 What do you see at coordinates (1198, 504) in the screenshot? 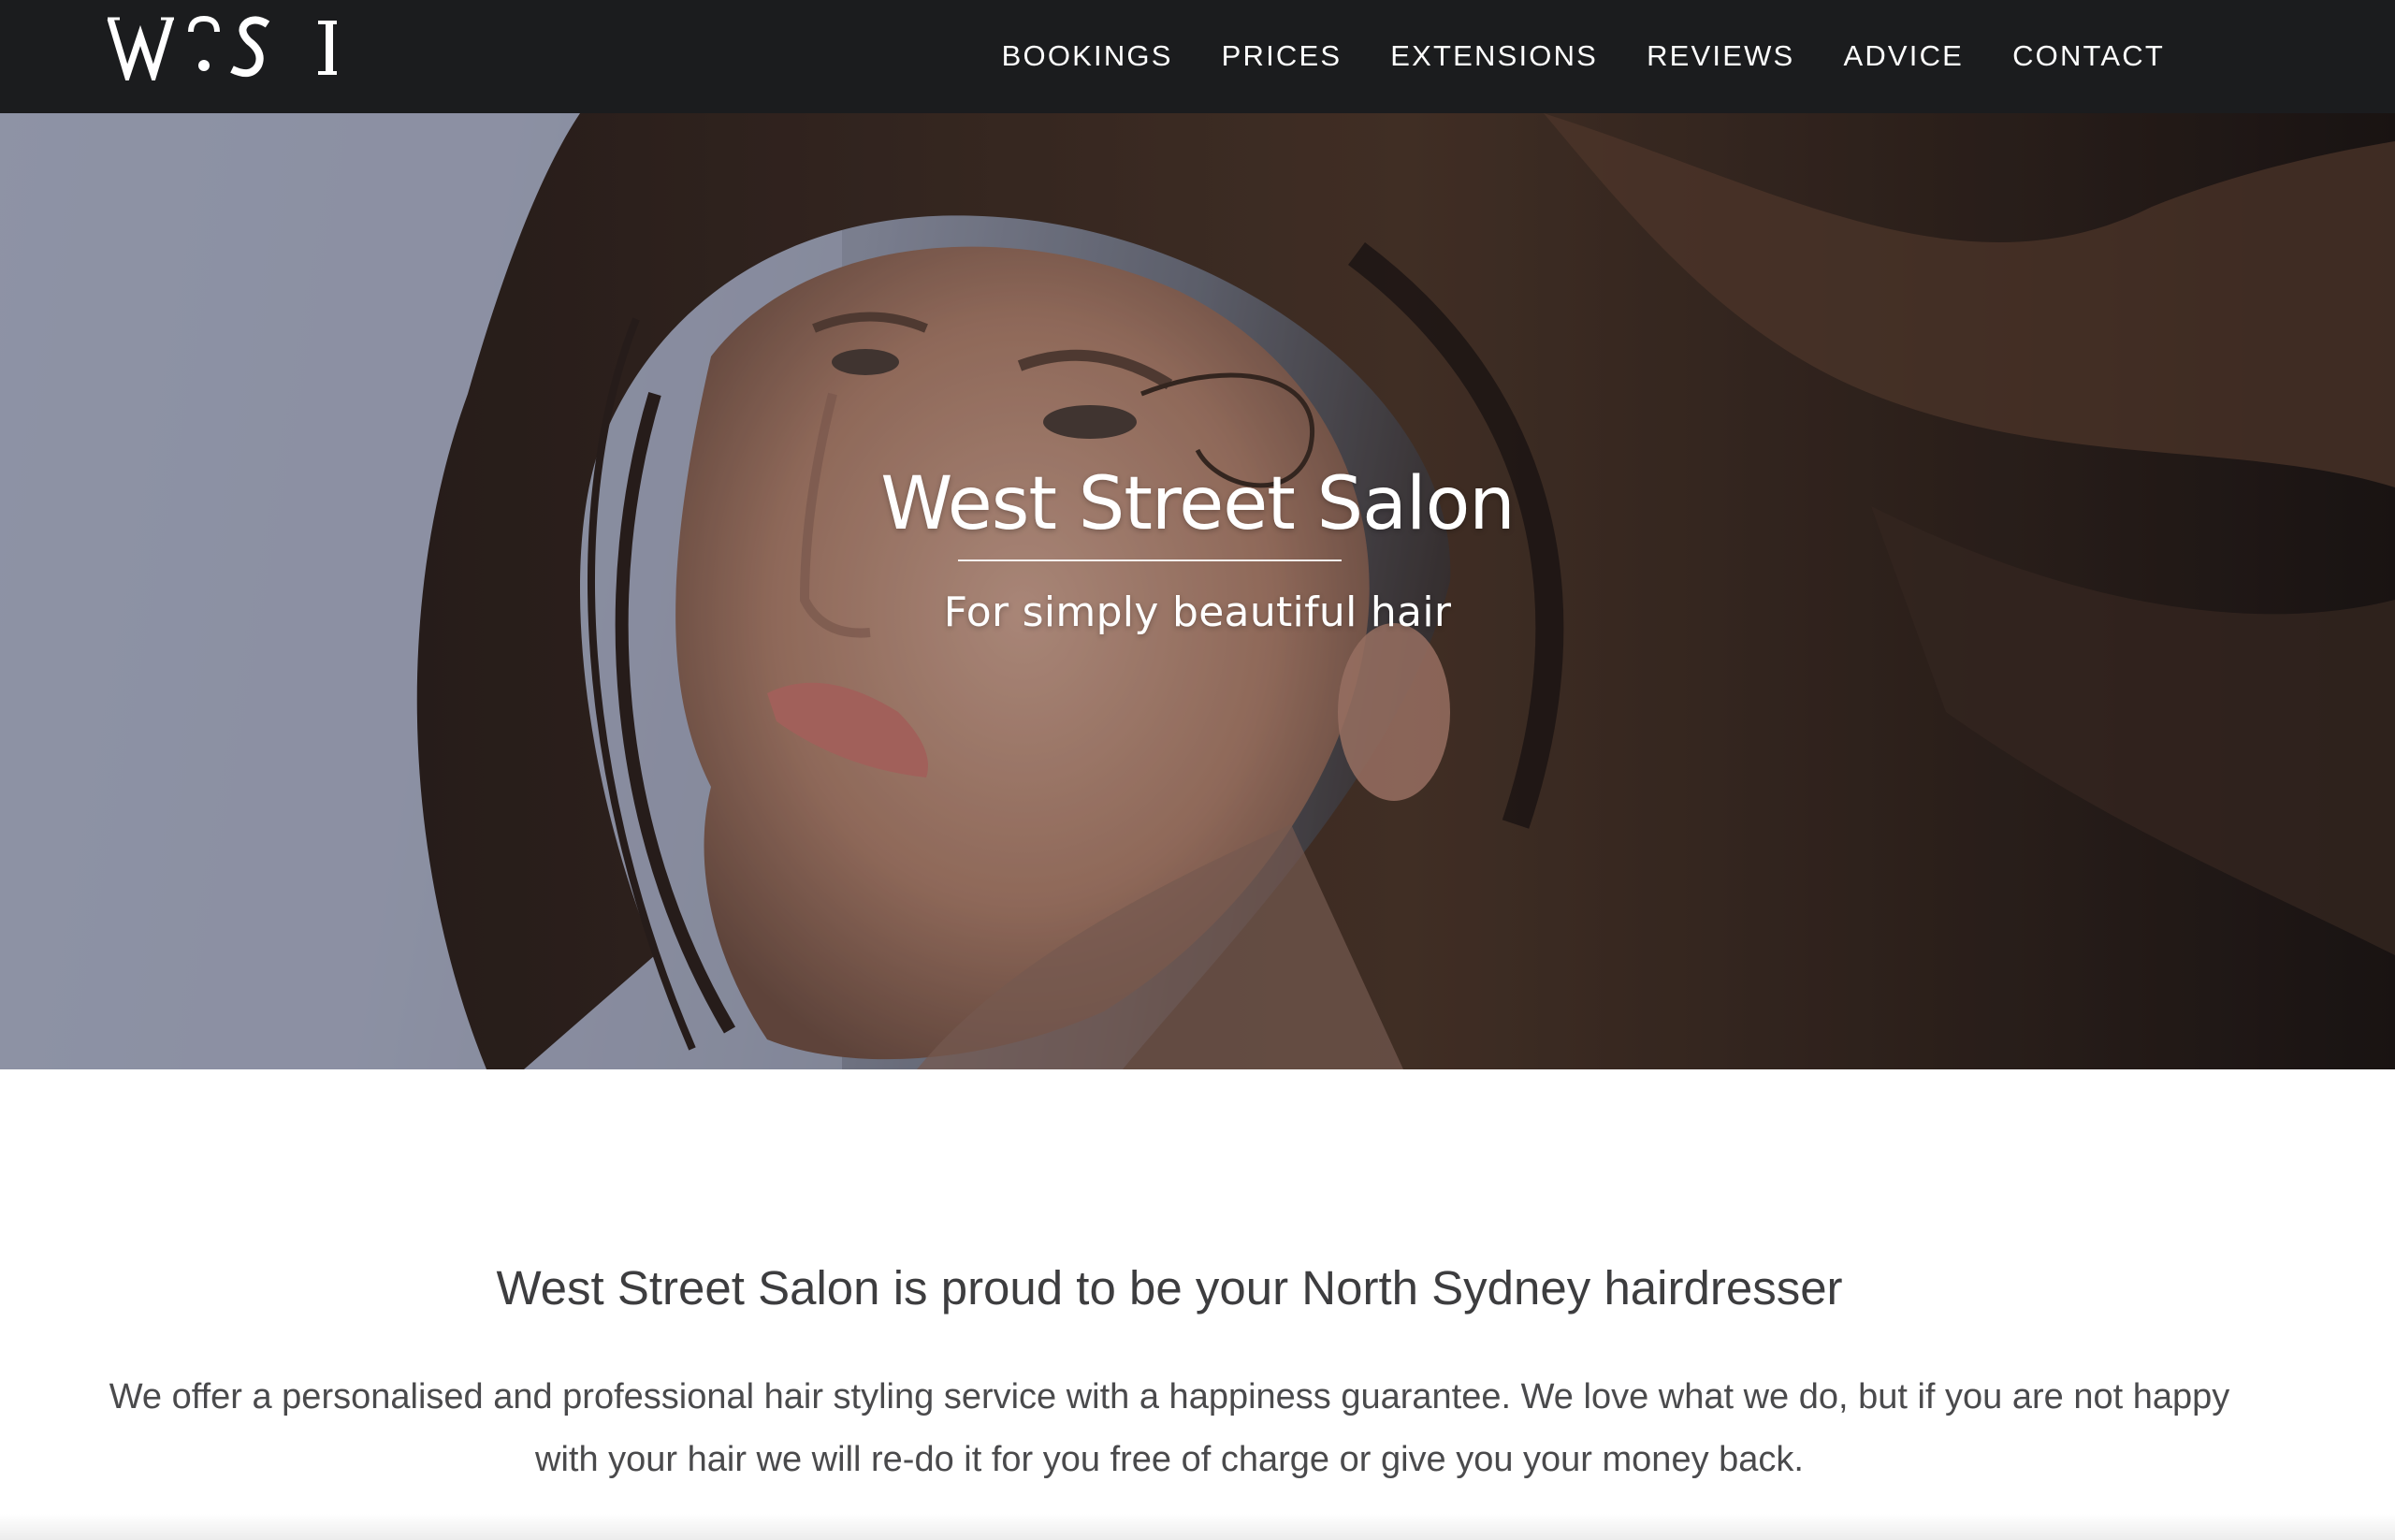
I see `hero-title: West Street Salon` at bounding box center [1198, 504].